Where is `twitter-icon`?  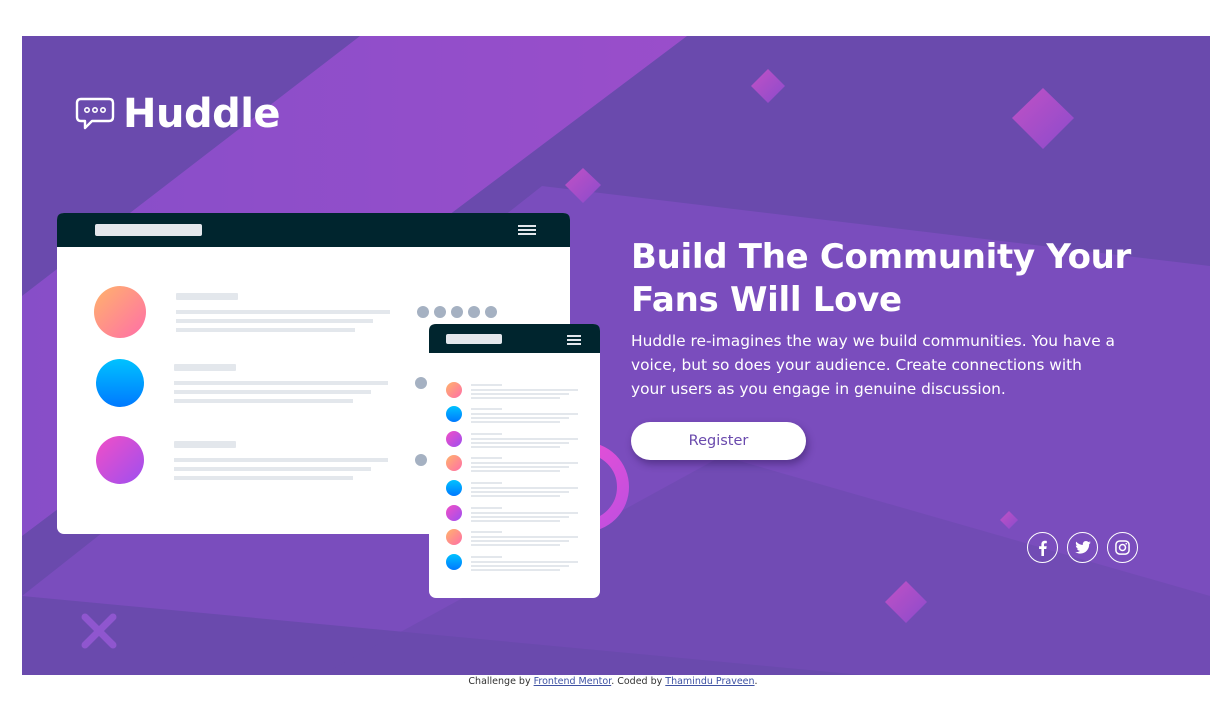
twitter-icon is located at coordinates (1082, 547).